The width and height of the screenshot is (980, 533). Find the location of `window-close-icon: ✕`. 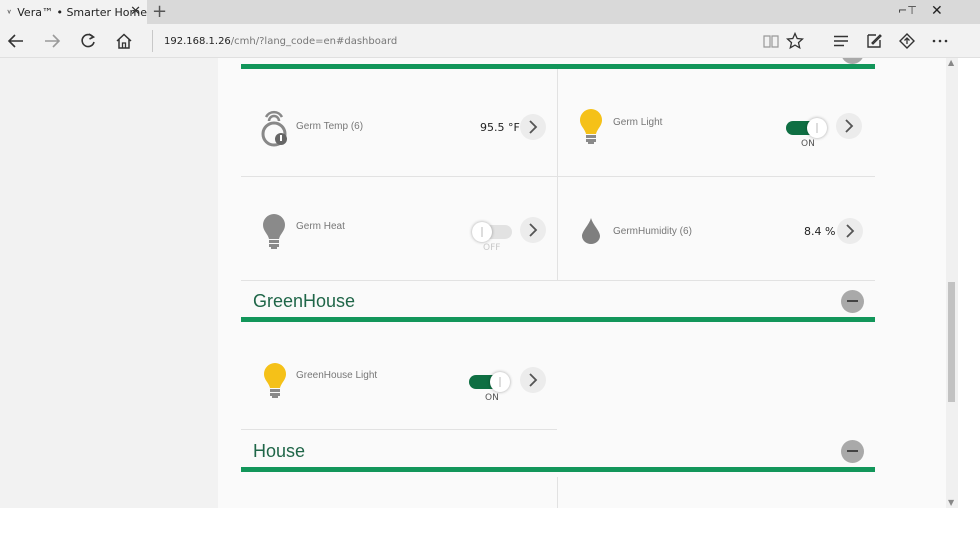

window-close-icon: ✕ is located at coordinates (937, 11).